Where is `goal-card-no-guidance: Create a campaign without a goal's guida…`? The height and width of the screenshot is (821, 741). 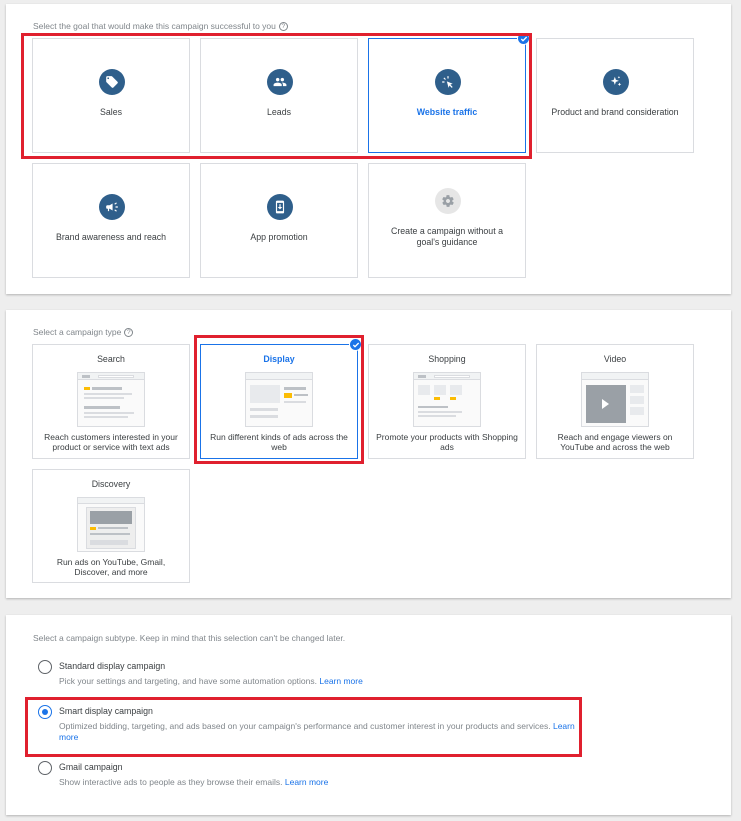 goal-card-no-guidance: Create a campaign without a goal's guida… is located at coordinates (447, 220).